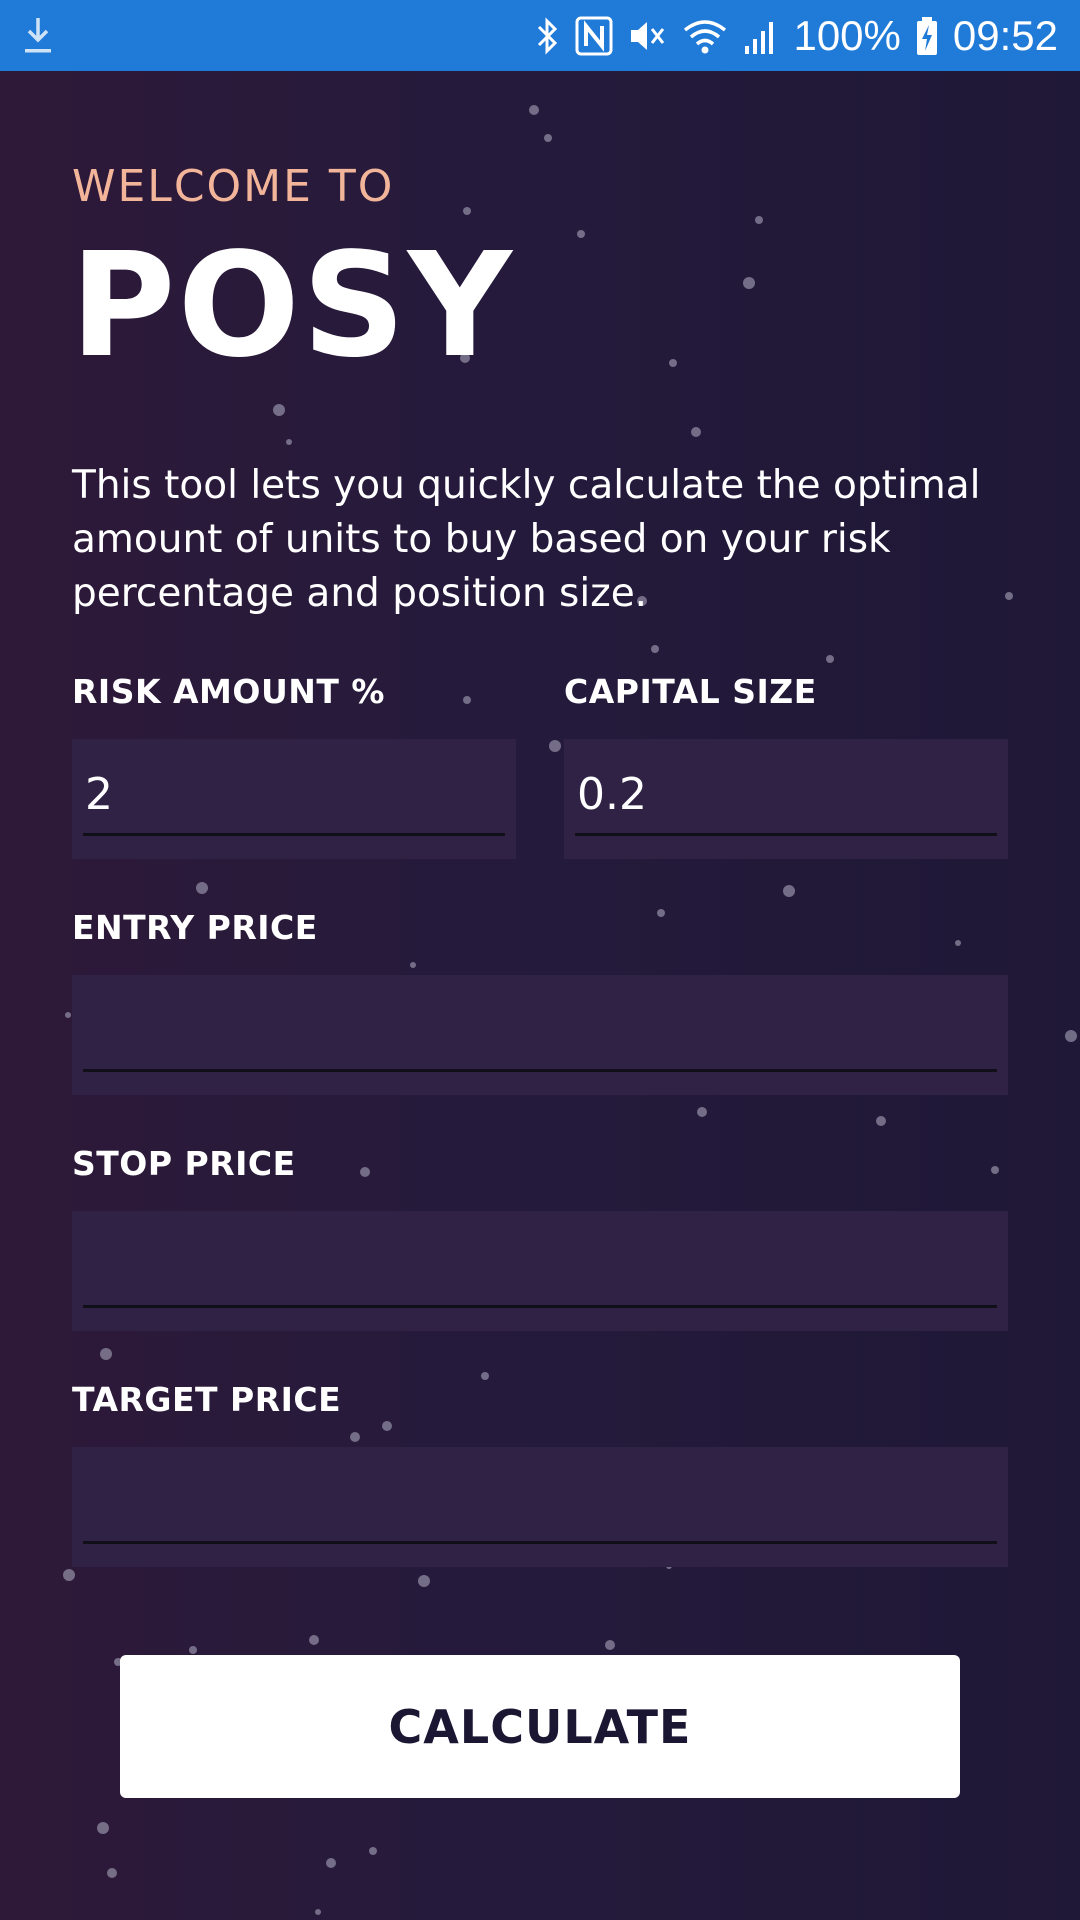 The height and width of the screenshot is (1920, 1080). What do you see at coordinates (207, 1399) in the screenshot?
I see `target-price-label: TARGET PRICE` at bounding box center [207, 1399].